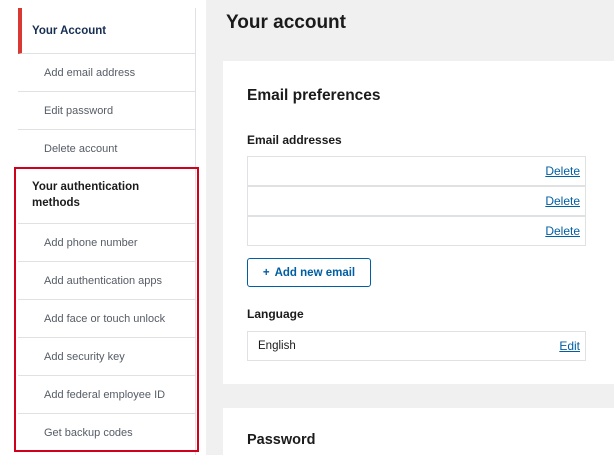 This screenshot has width=614, height=455. What do you see at coordinates (569, 346) in the screenshot?
I see `edit-language-link: Edit` at bounding box center [569, 346].